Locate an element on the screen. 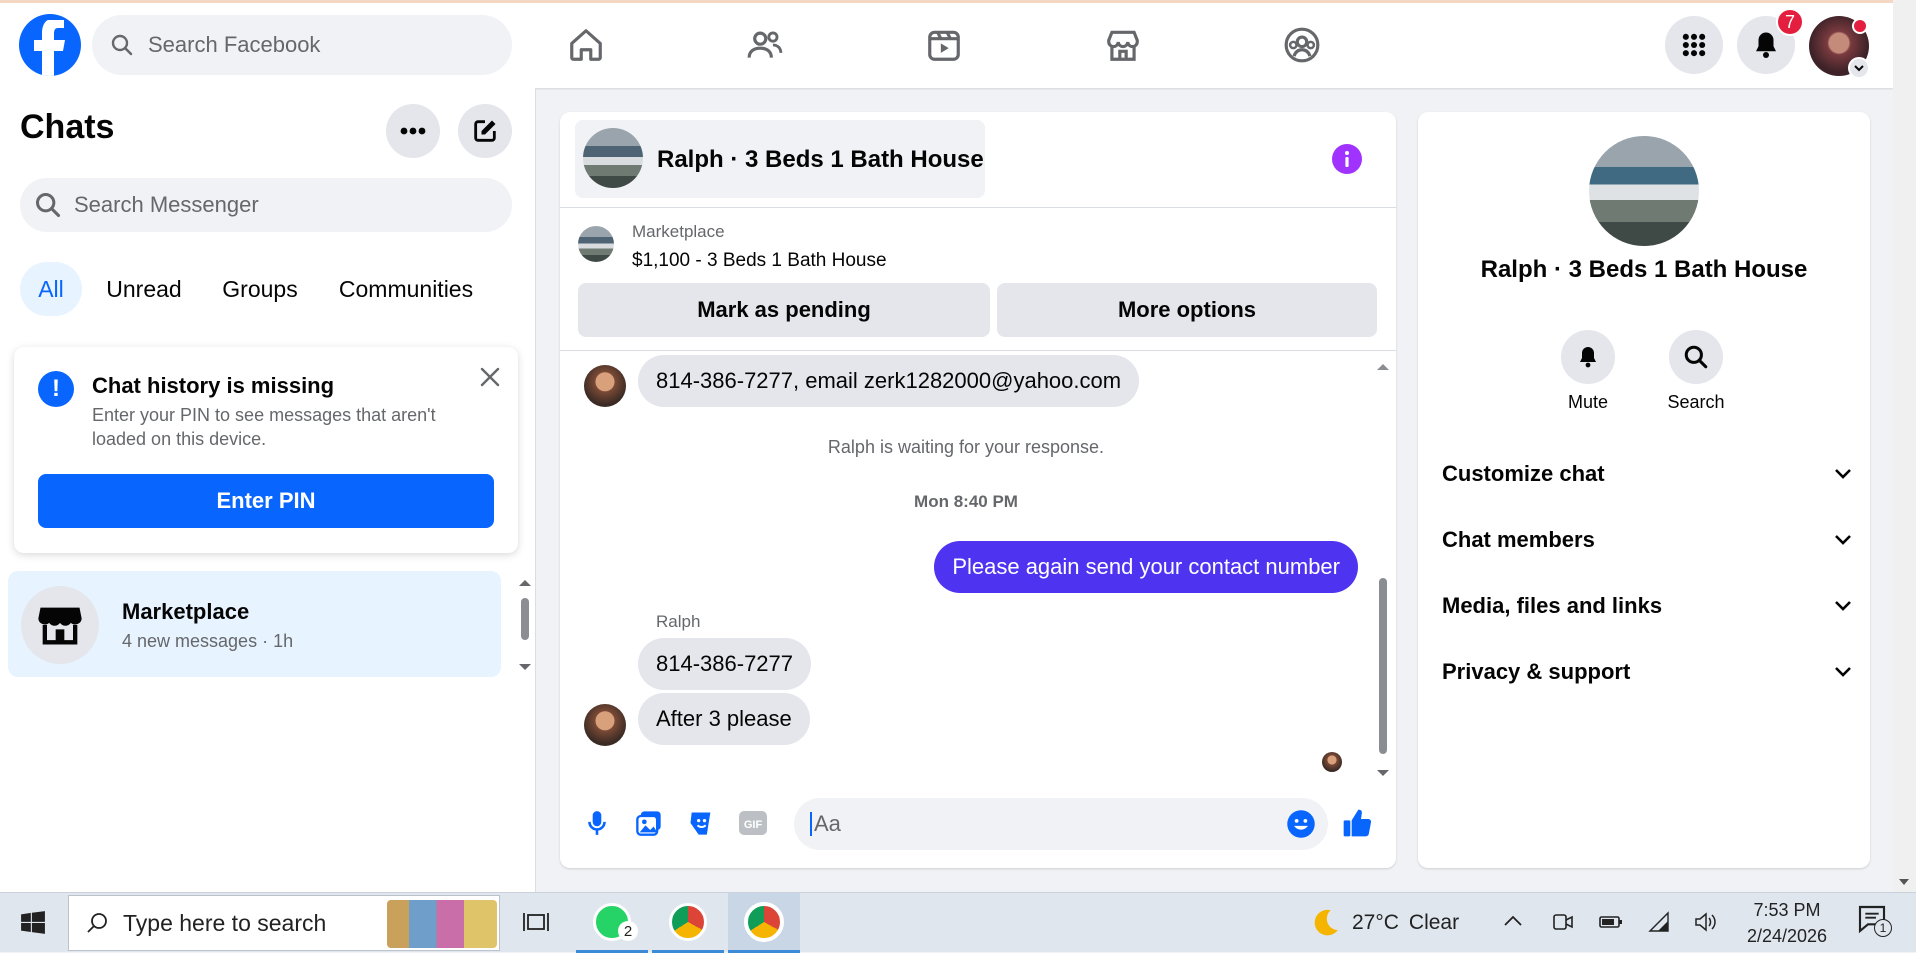  sticker-button is located at coordinates (701, 823).